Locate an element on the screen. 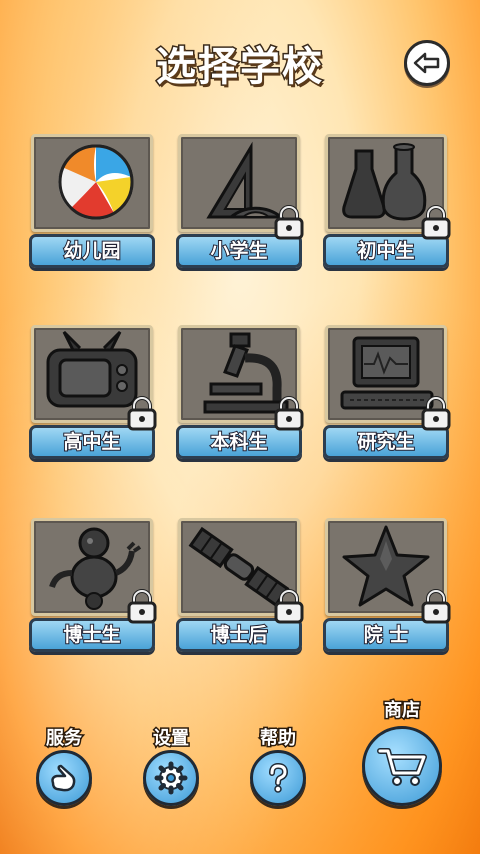 This screenshot has height=854, width=480. tile-frame is located at coordinates (92, 183).